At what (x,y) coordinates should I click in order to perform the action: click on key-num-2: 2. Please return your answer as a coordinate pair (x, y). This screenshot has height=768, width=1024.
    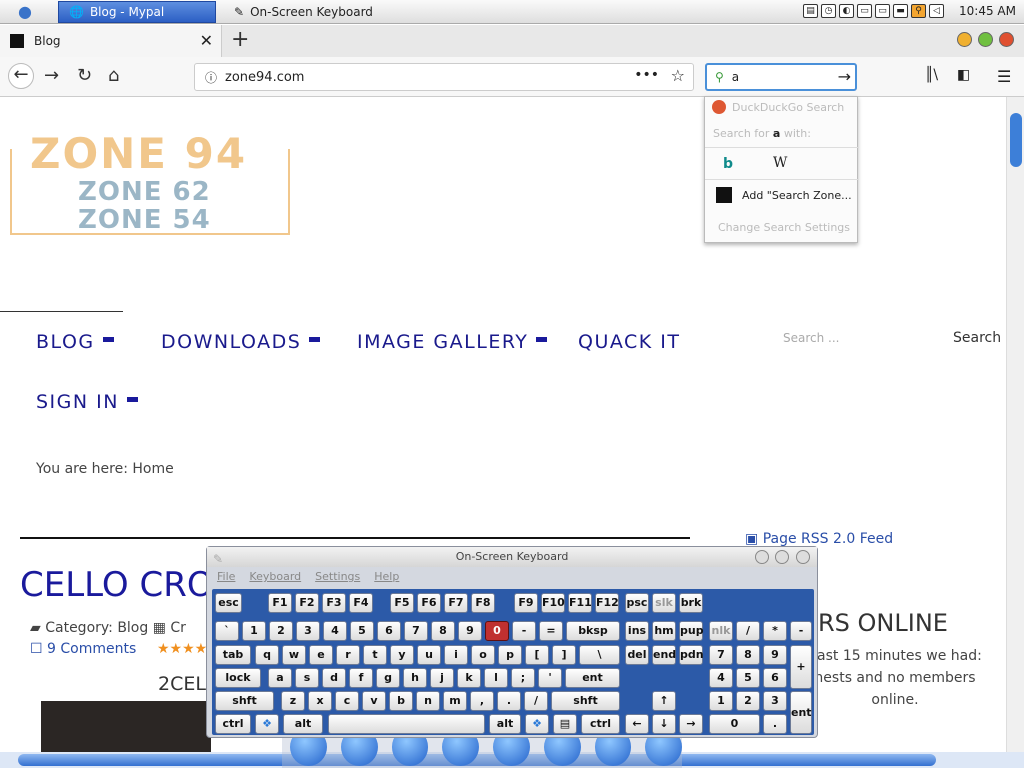
    Looking at the image, I should click on (748, 701).